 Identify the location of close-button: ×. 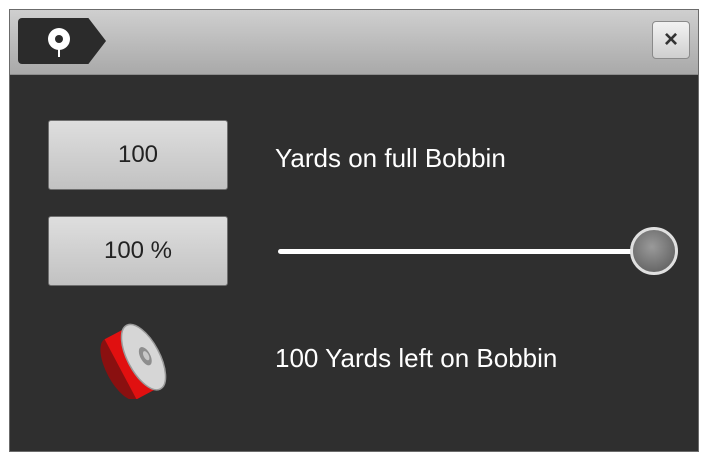
(671, 40).